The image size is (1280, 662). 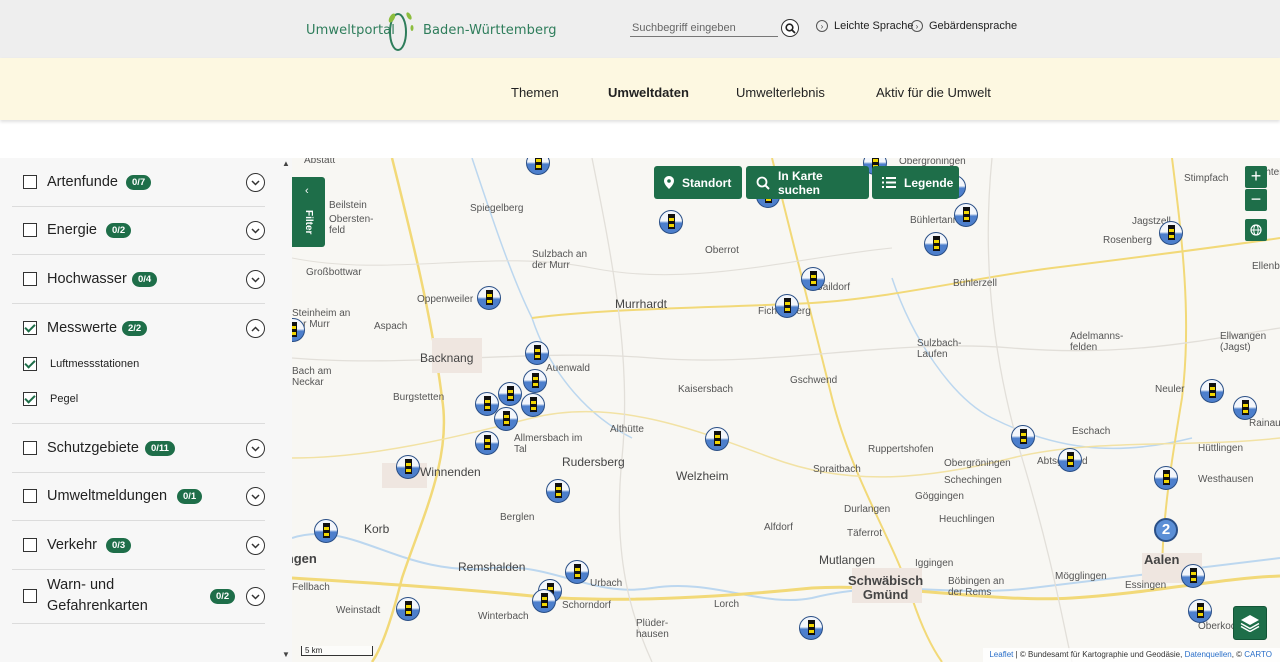 I want to click on leichte-sprache-link: › Leichte Sprache, so click(x=865, y=26).